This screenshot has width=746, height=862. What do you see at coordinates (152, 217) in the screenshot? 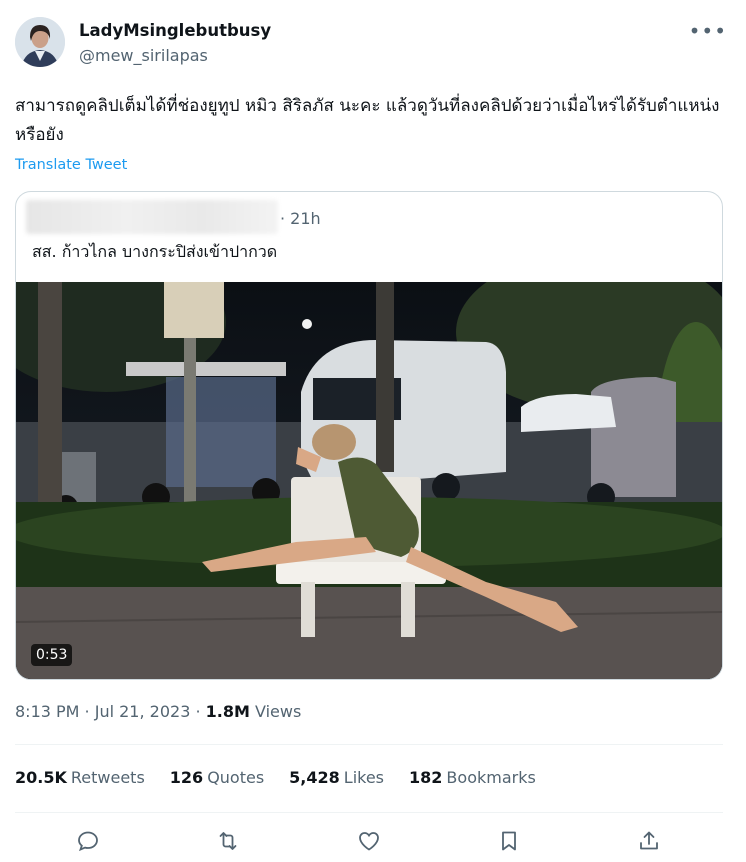
I see `blurred-author-name` at bounding box center [152, 217].